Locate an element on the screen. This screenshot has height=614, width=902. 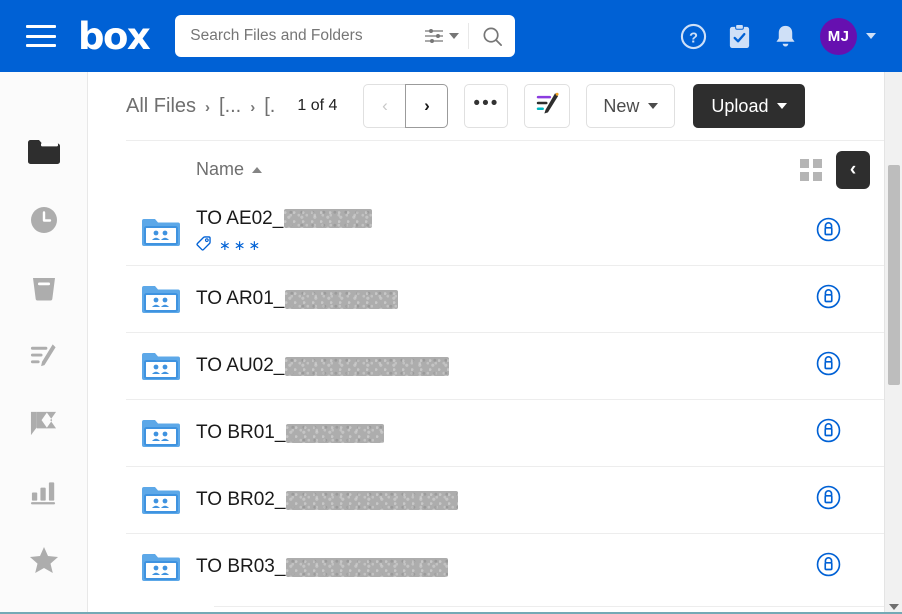
sidebar-item-recents is located at coordinates (44, 222).